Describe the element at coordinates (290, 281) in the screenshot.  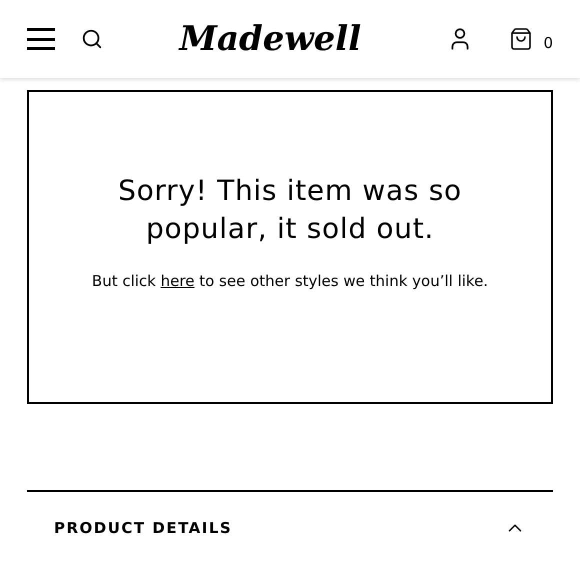
I see `notice-text: But click here to see other styles we think you’ll like.` at that location.